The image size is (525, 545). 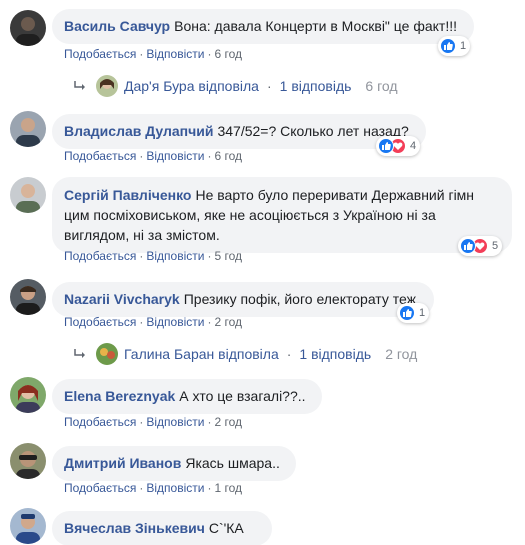 I want to click on comment-text: Якась шмара.., so click(x=232, y=463).